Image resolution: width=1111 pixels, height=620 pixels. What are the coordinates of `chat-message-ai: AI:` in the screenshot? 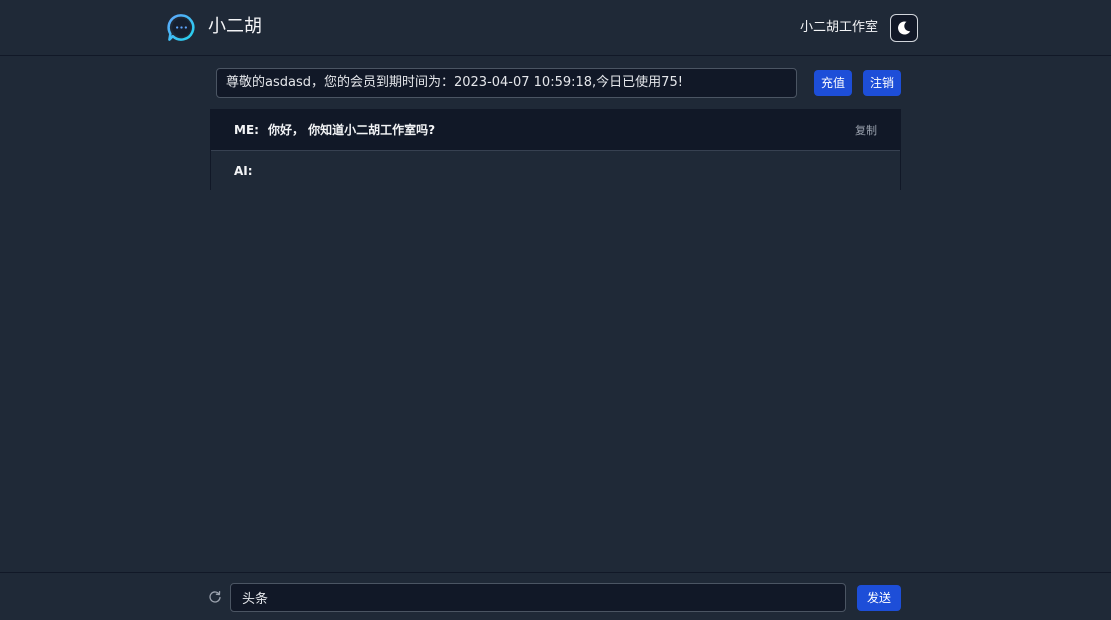 It's located at (555, 170).